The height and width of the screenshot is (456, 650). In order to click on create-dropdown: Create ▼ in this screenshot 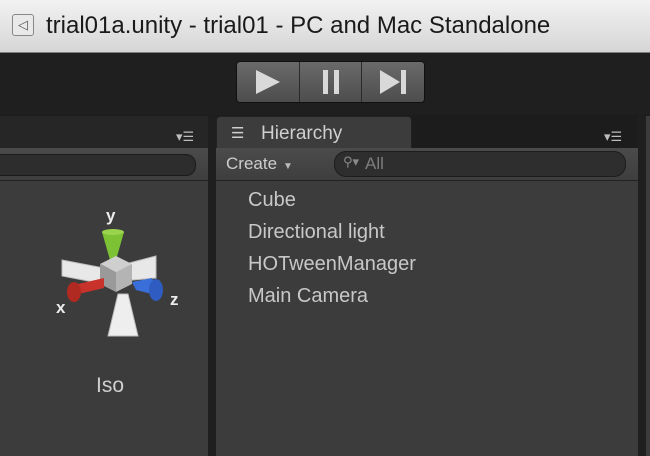, I will do `click(272, 164)`.